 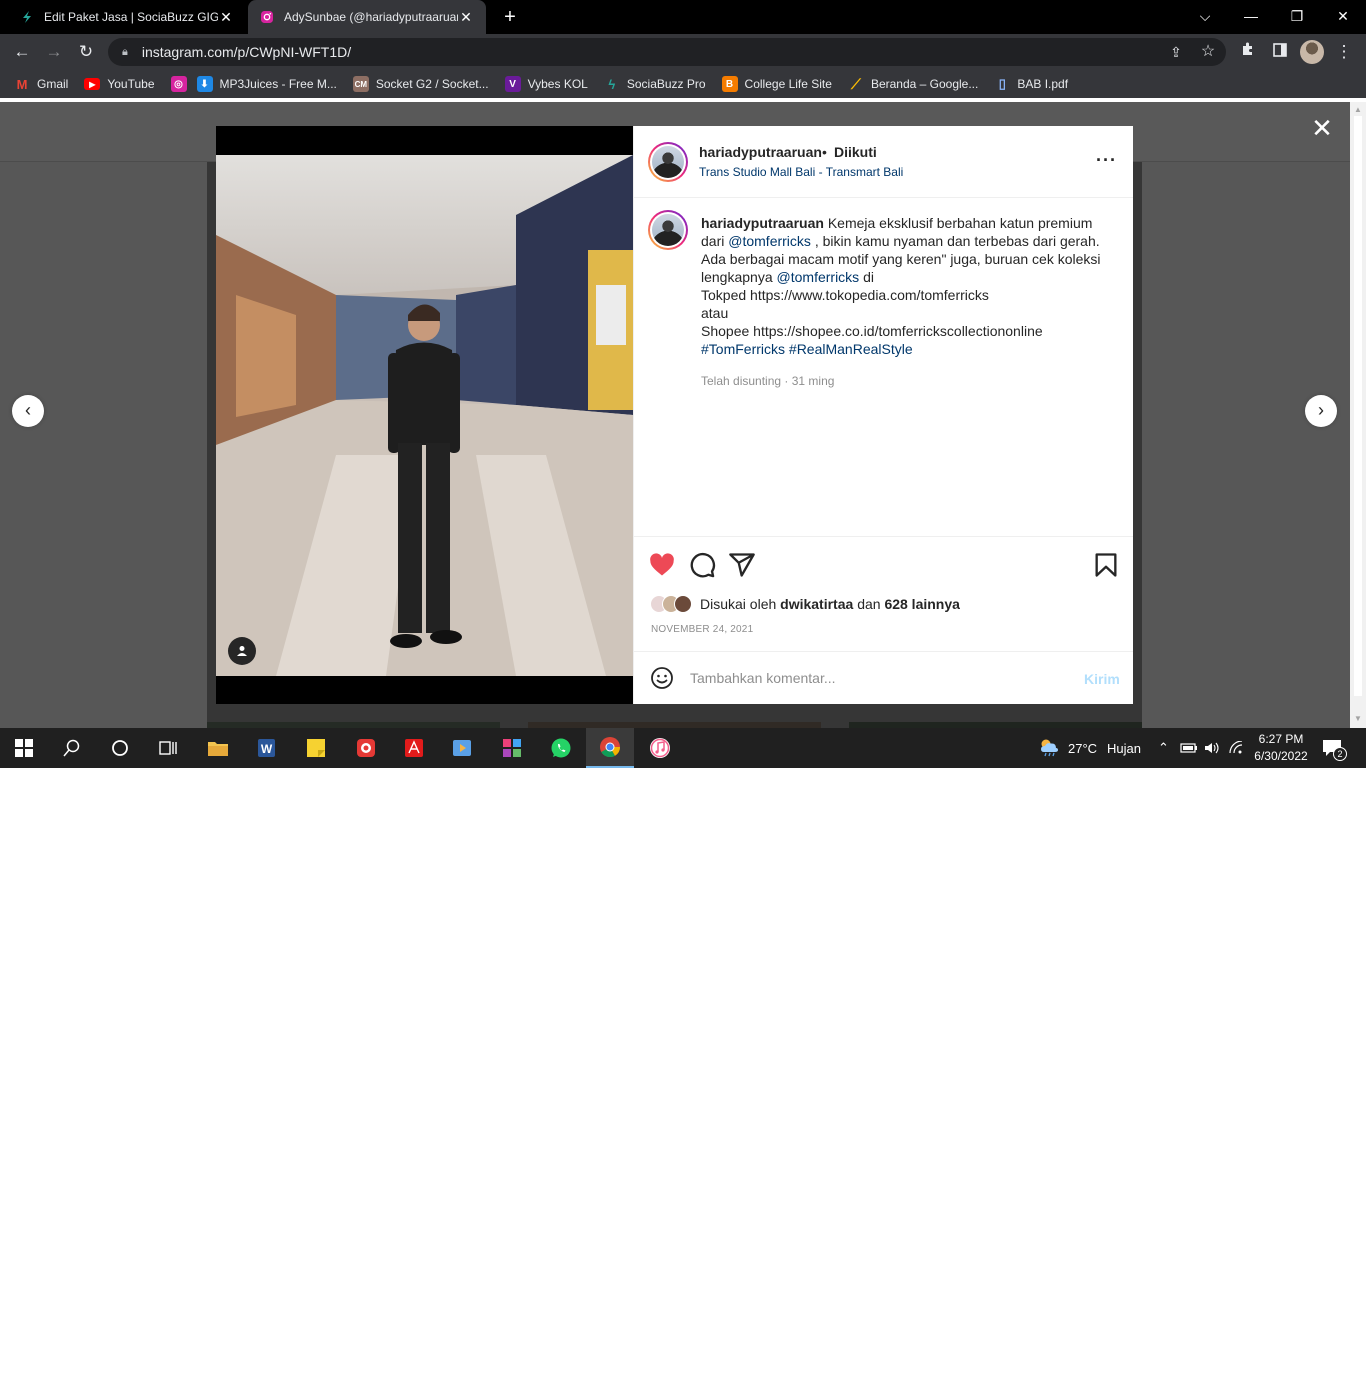 I want to click on user-tag-icon, so click(x=242, y=651).